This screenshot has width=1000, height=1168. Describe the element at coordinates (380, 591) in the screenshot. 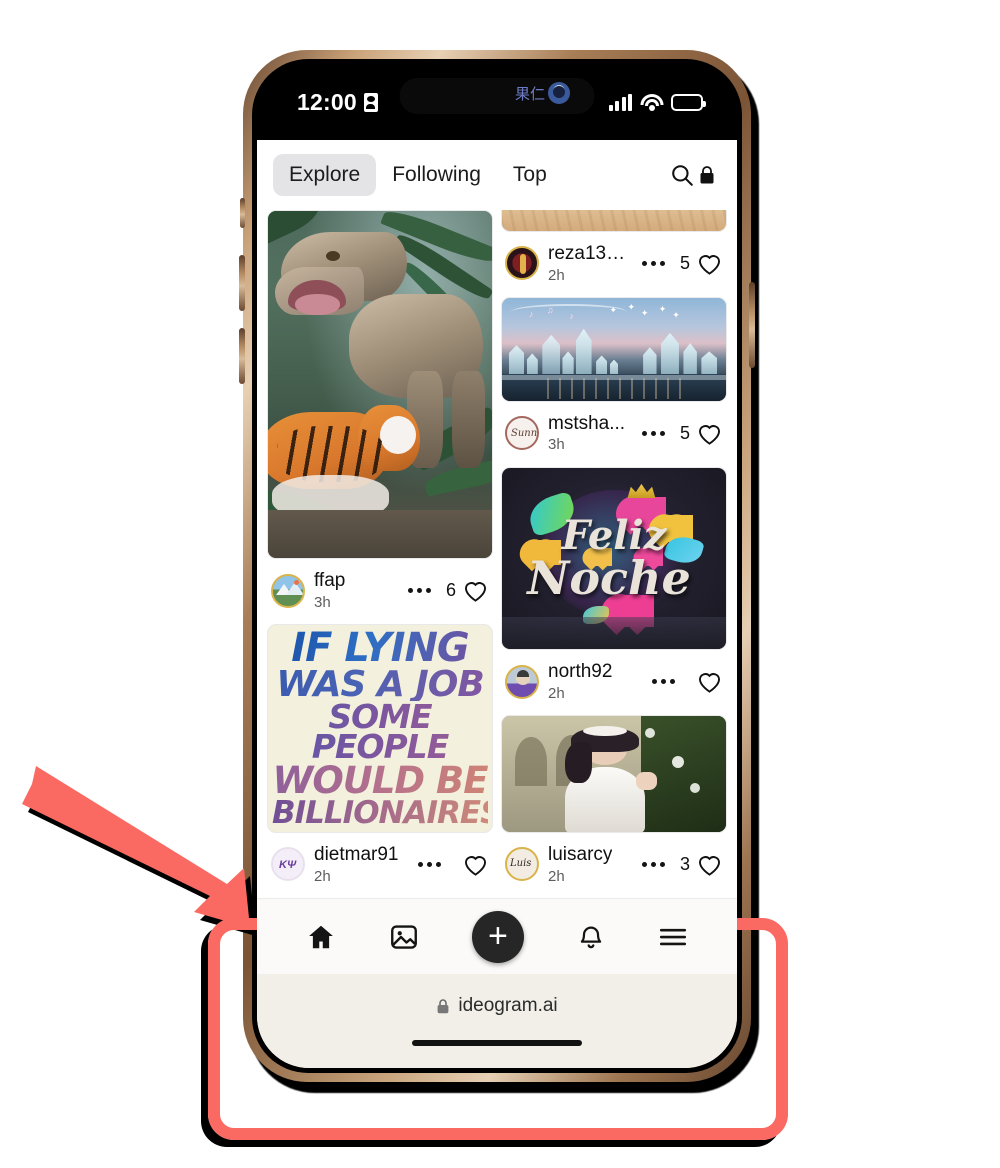

I see `post-meta-ffap: ffap 3h 6` at that location.